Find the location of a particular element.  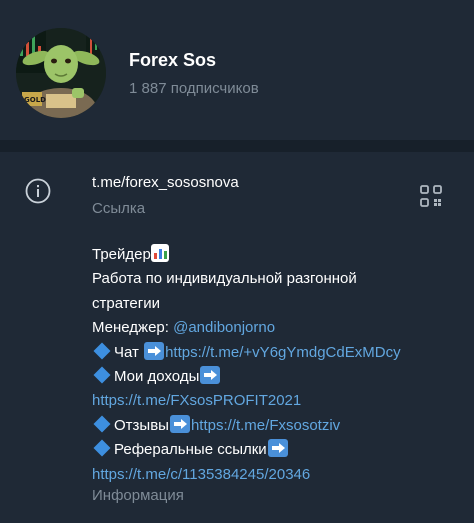

reviews-label: Отзывы is located at coordinates (141, 425).